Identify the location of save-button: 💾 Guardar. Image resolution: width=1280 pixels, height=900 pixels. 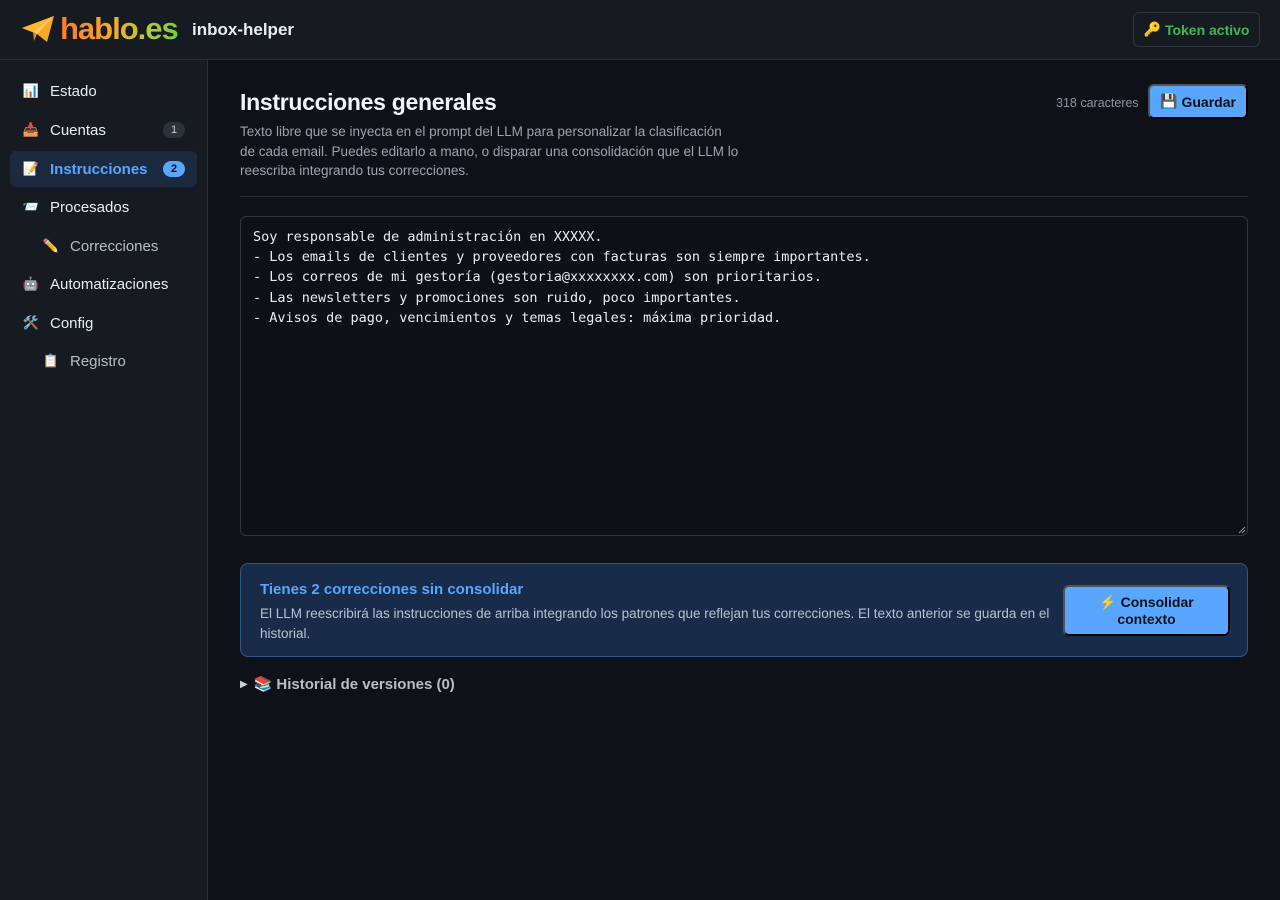
(1198, 101).